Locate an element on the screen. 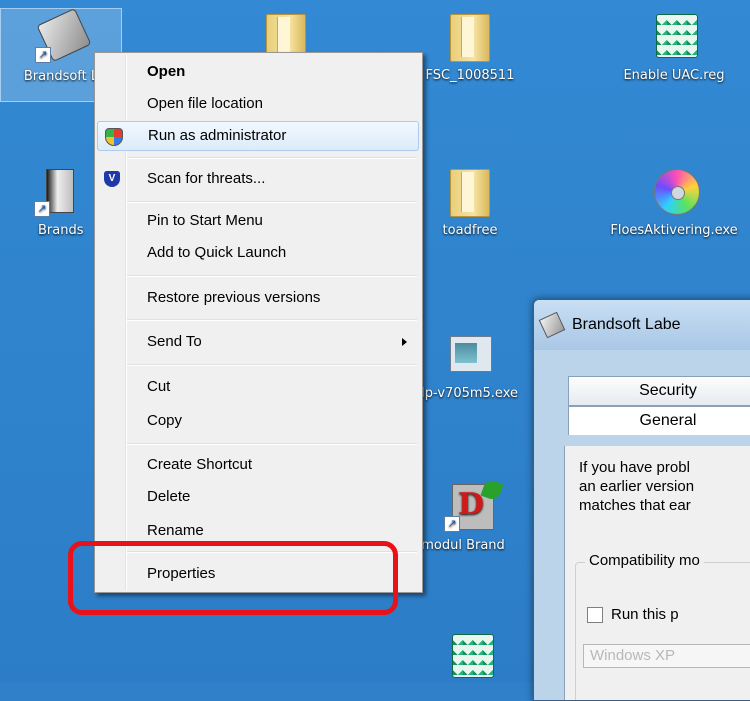  run-compat-checkbox-row: Run this p is located at coordinates (633, 614).